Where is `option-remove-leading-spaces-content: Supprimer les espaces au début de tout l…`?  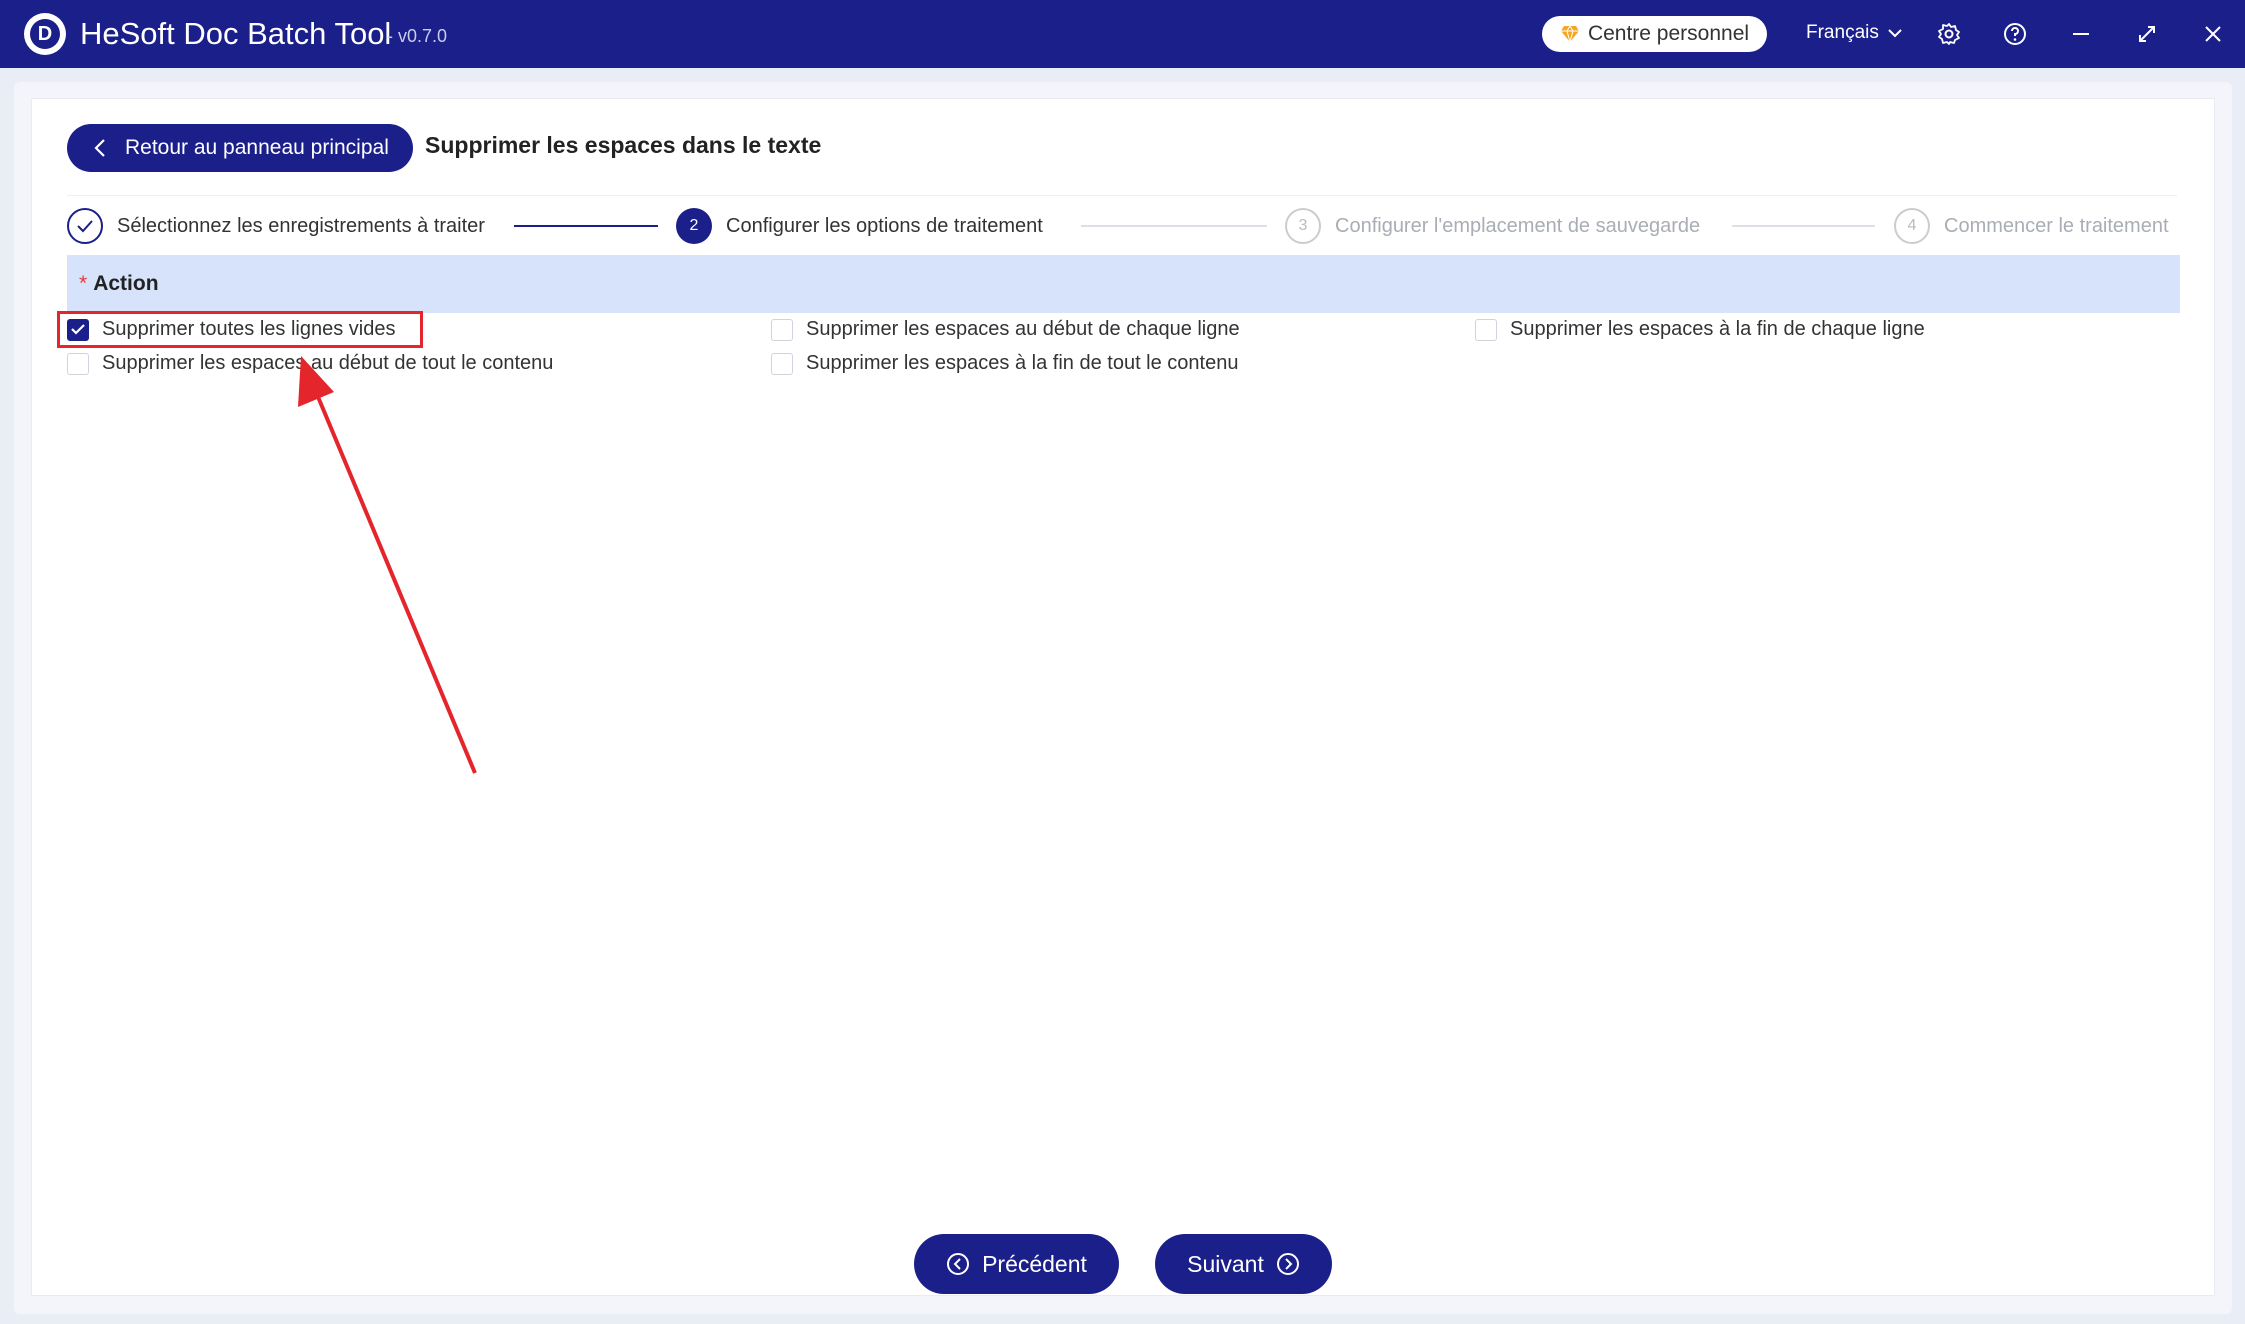 option-remove-leading-spaces-content: Supprimer les espaces au début de tout l… is located at coordinates (310, 363).